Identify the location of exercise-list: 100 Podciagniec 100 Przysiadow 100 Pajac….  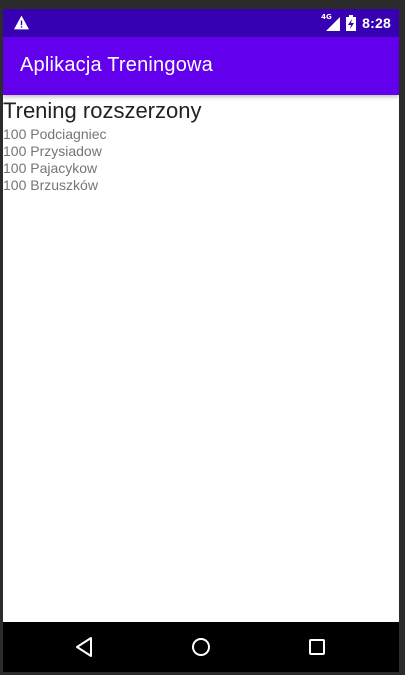
(201, 160).